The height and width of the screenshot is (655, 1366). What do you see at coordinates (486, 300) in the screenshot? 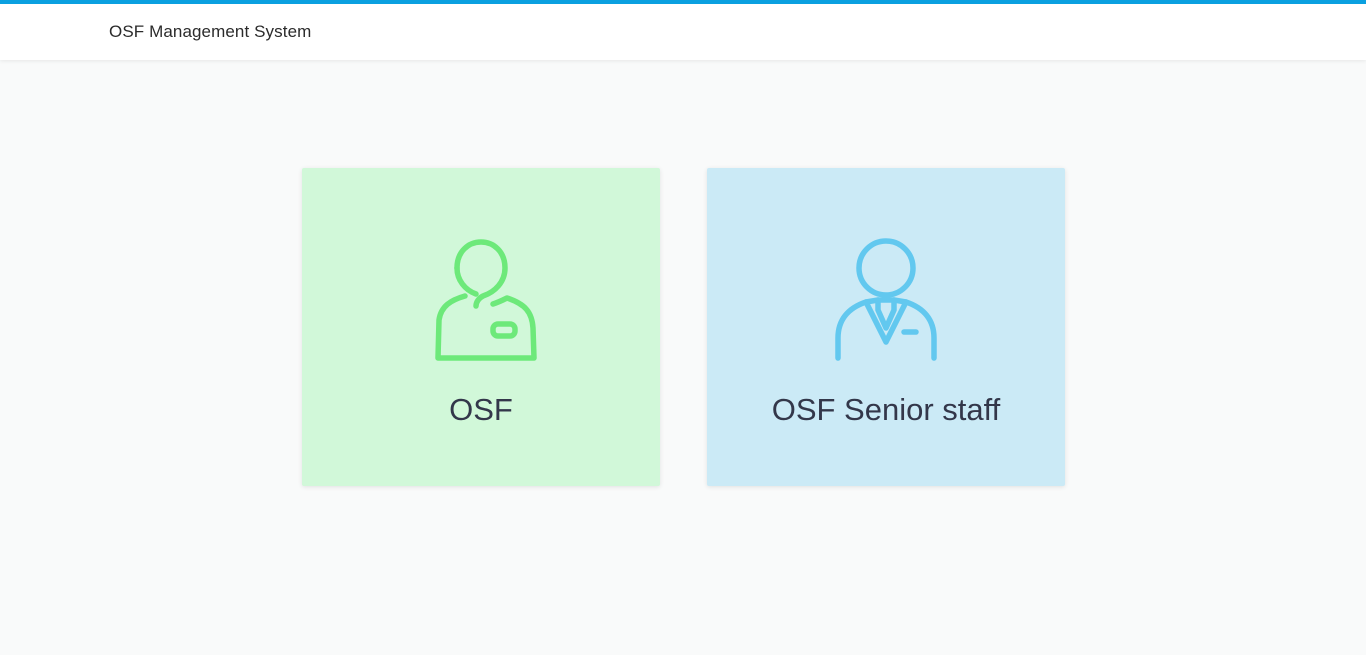
I see `user-icon` at bounding box center [486, 300].